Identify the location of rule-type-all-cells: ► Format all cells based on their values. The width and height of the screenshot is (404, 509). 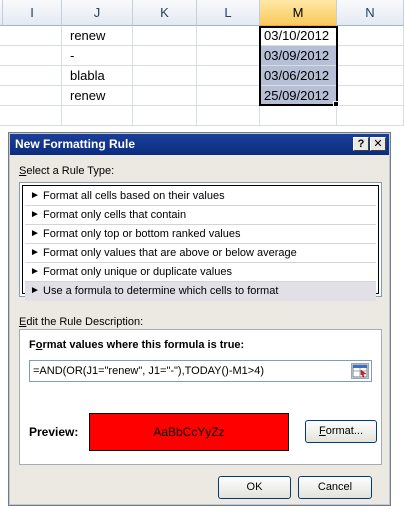
(200, 196).